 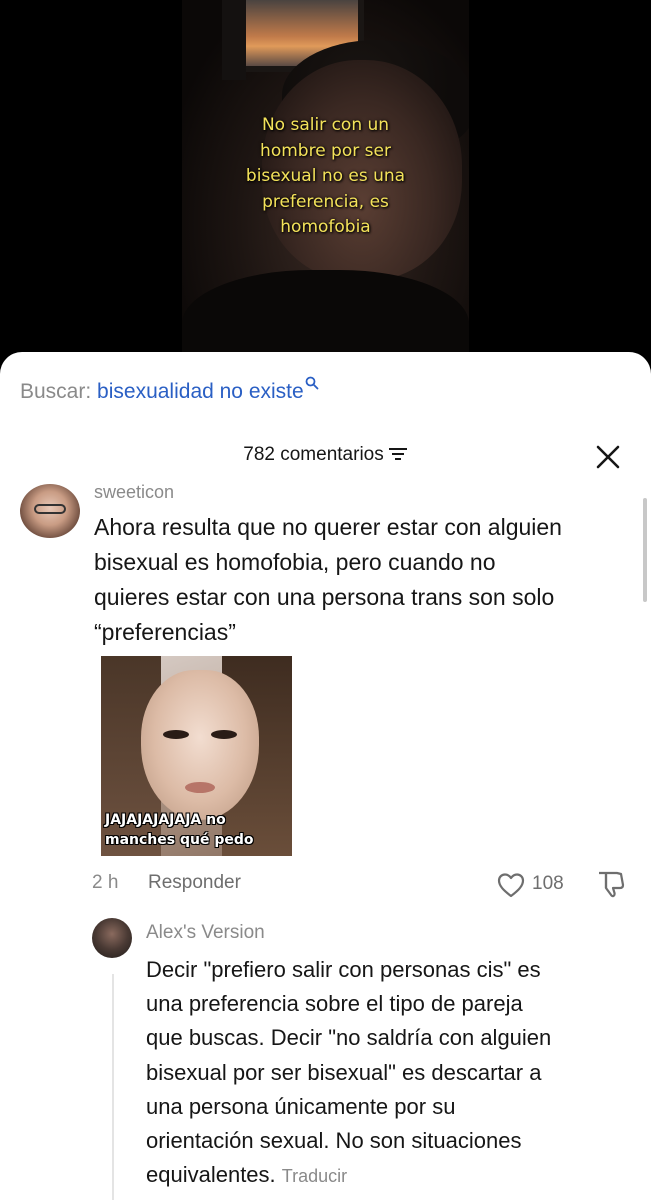 I want to click on comments-header: 782 comentarios, so click(x=325, y=459).